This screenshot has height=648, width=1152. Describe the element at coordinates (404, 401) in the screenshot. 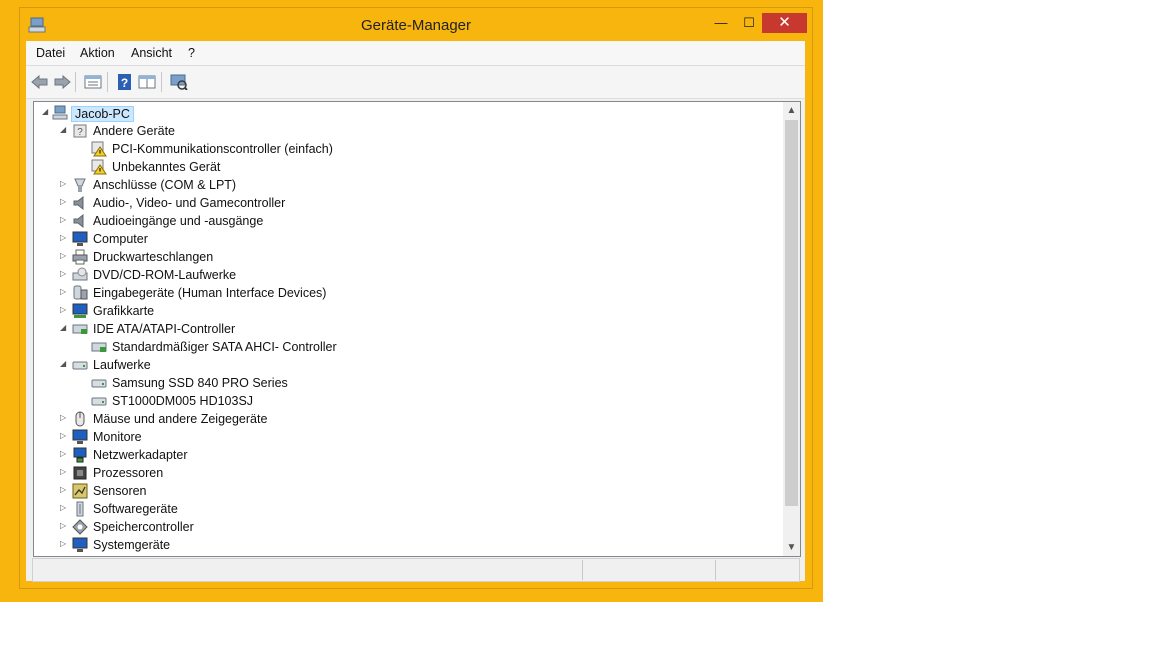

I see `tree-node: ST1000DM005 HD103SJ` at that location.